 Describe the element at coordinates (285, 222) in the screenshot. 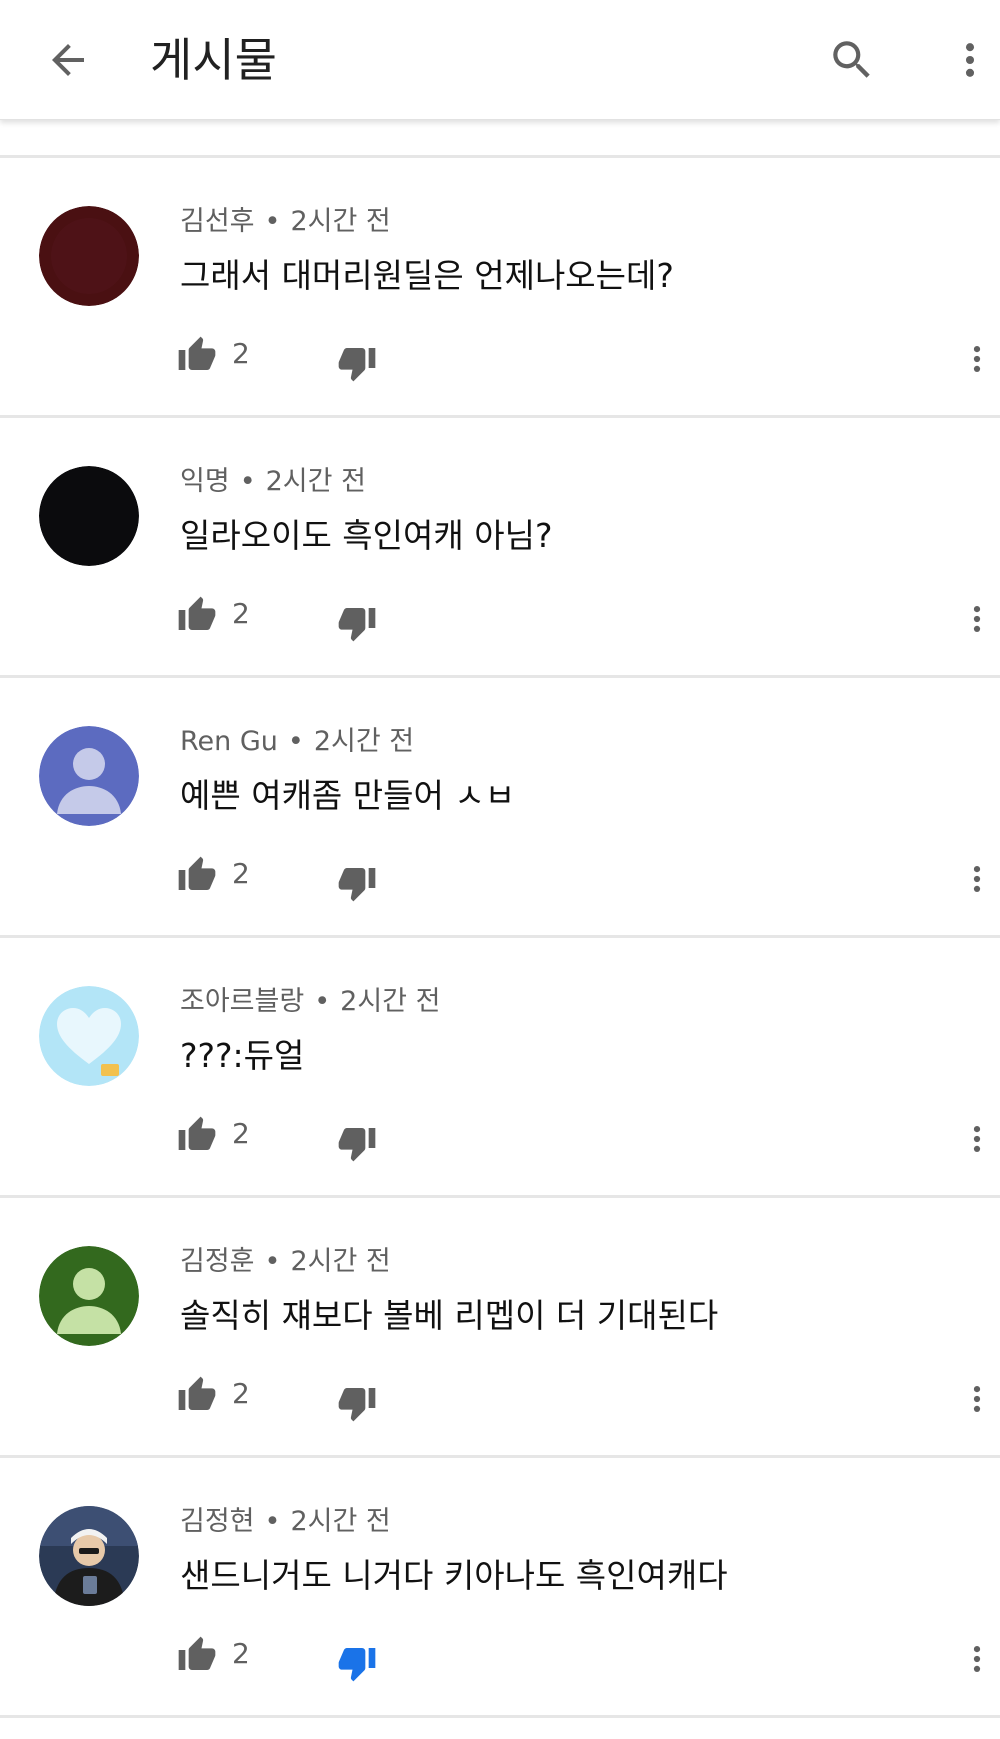

I see `comment-meta: 김선후 • 2시간 전` at that location.